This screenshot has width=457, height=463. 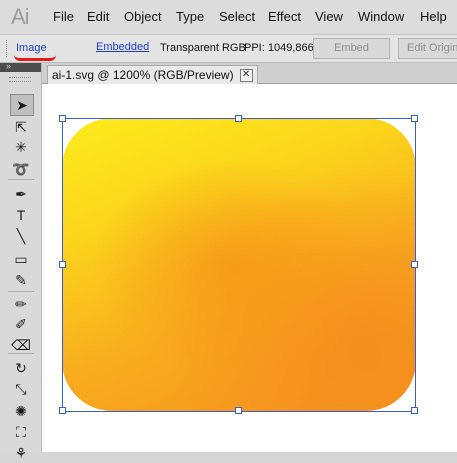 I want to click on document-tab-bar: ai-1.svg @ 1200% (RGB/Preview) ✕, so click(x=249, y=73).